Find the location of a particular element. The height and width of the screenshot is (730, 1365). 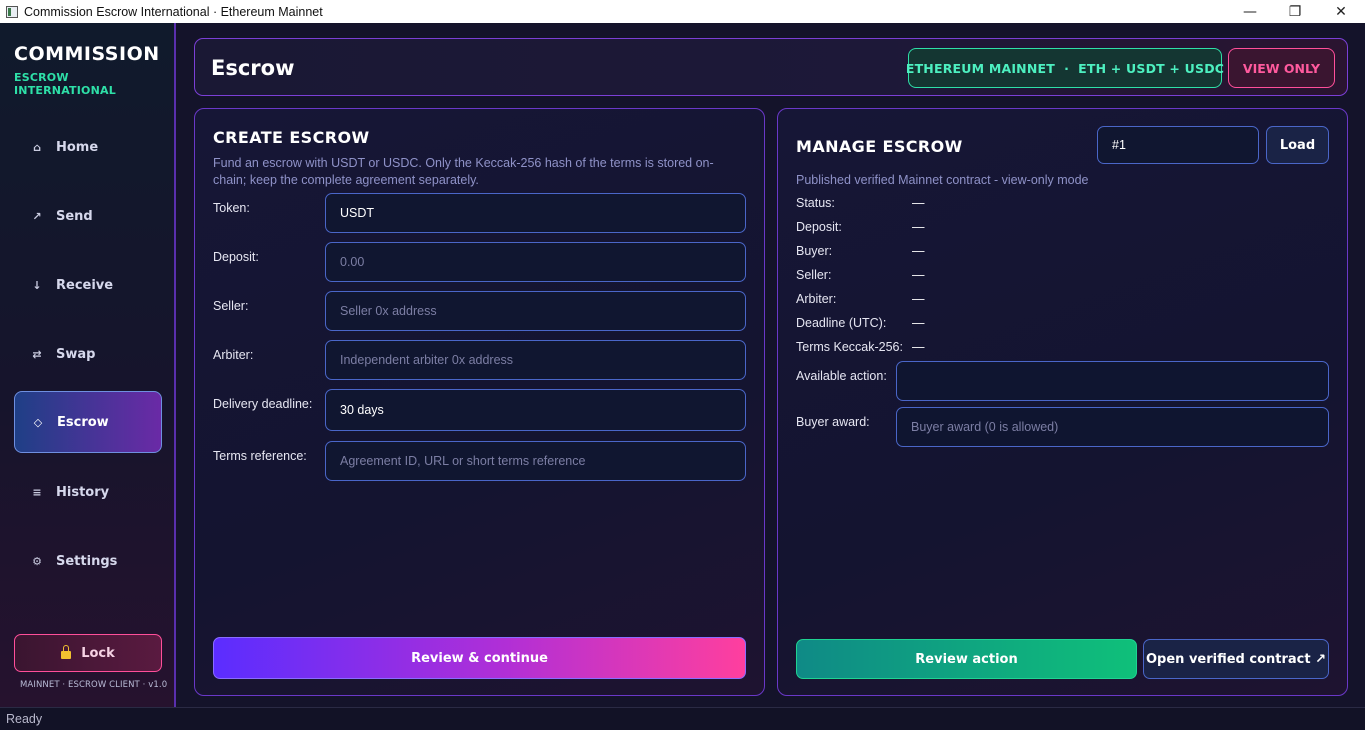

buyer-label: Buyer: is located at coordinates (814, 251).